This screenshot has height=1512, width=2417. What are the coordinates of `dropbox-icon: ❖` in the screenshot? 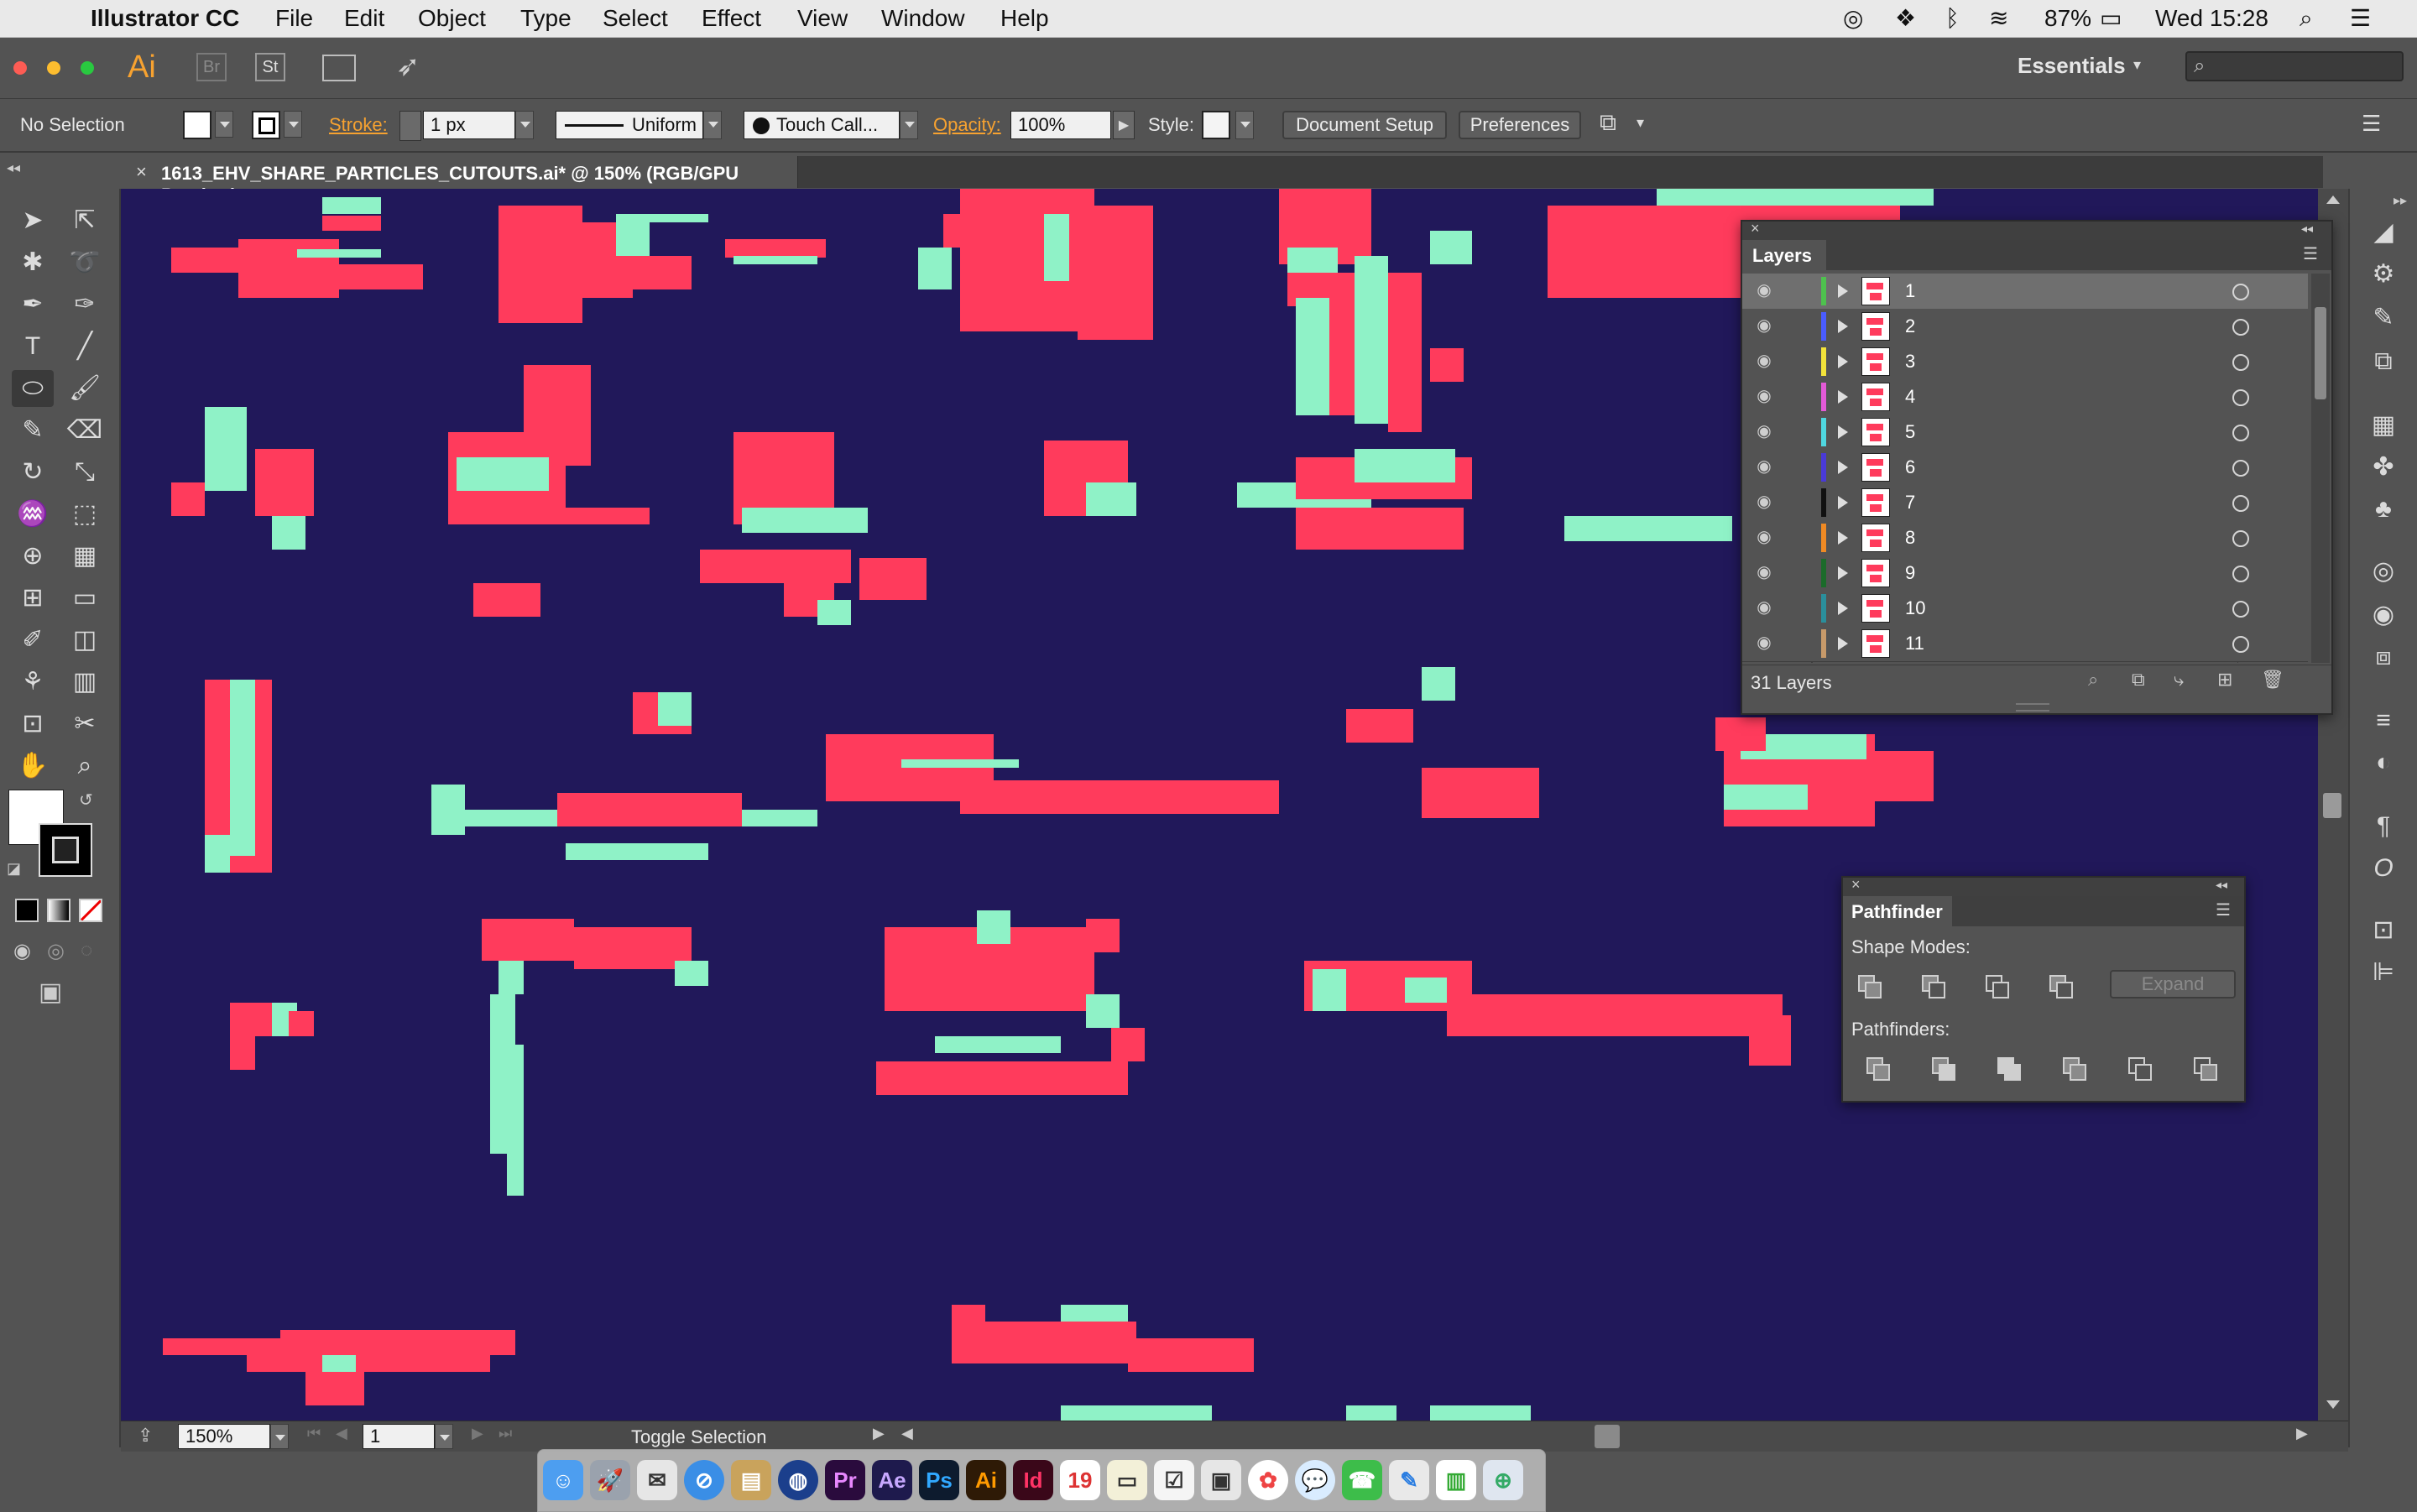 It's located at (1905, 18).